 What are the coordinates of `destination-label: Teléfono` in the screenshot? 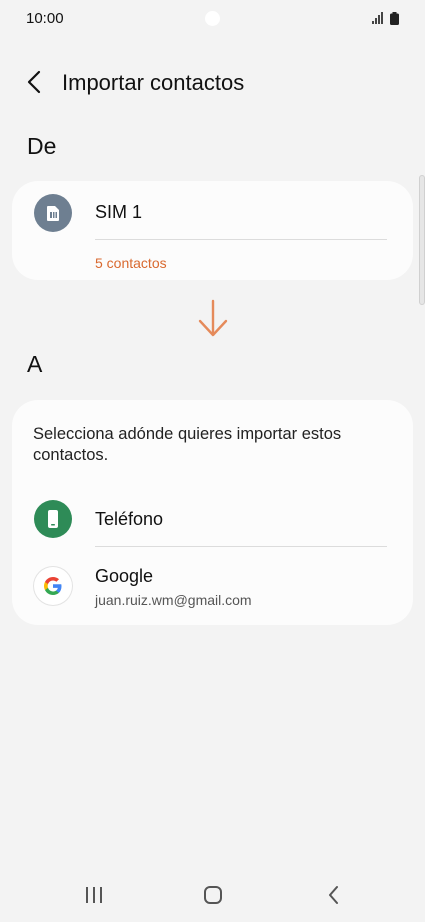 It's located at (129, 519).